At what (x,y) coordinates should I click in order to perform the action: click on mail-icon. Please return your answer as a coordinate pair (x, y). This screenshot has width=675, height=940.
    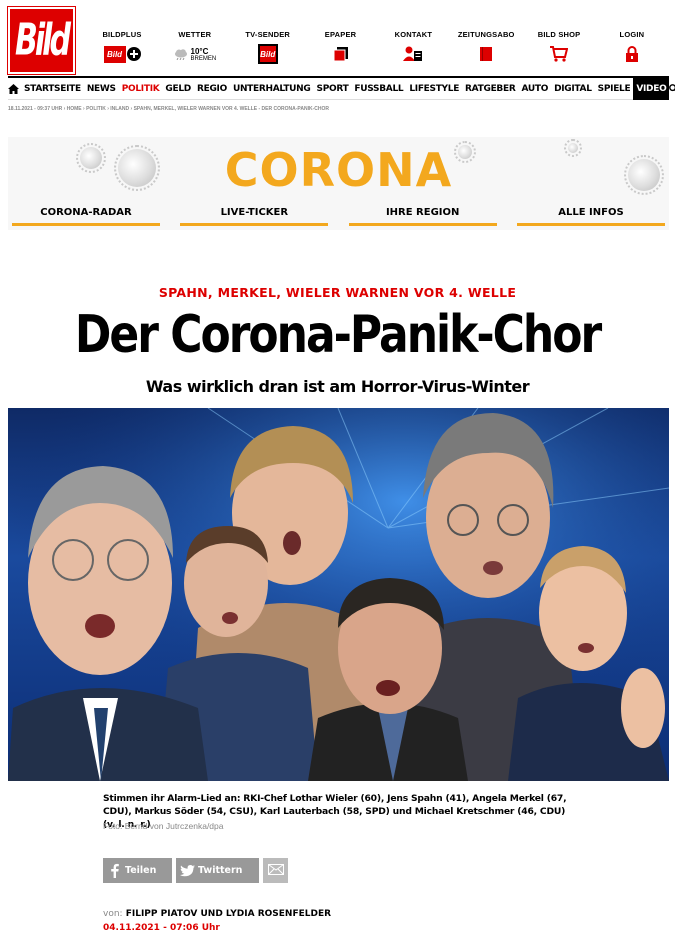
    Looking at the image, I should click on (275, 870).